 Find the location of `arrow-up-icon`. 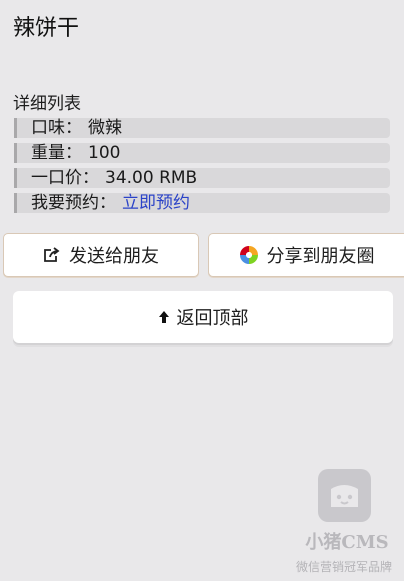

arrow-up-icon is located at coordinates (164, 317).